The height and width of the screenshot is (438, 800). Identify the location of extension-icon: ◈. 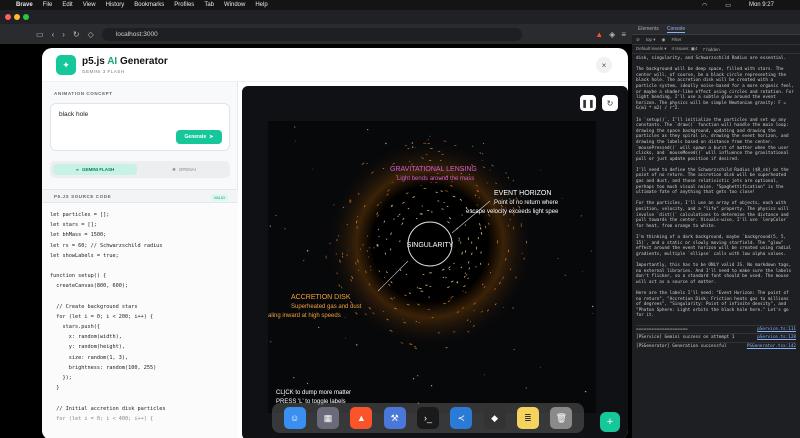
(612, 34).